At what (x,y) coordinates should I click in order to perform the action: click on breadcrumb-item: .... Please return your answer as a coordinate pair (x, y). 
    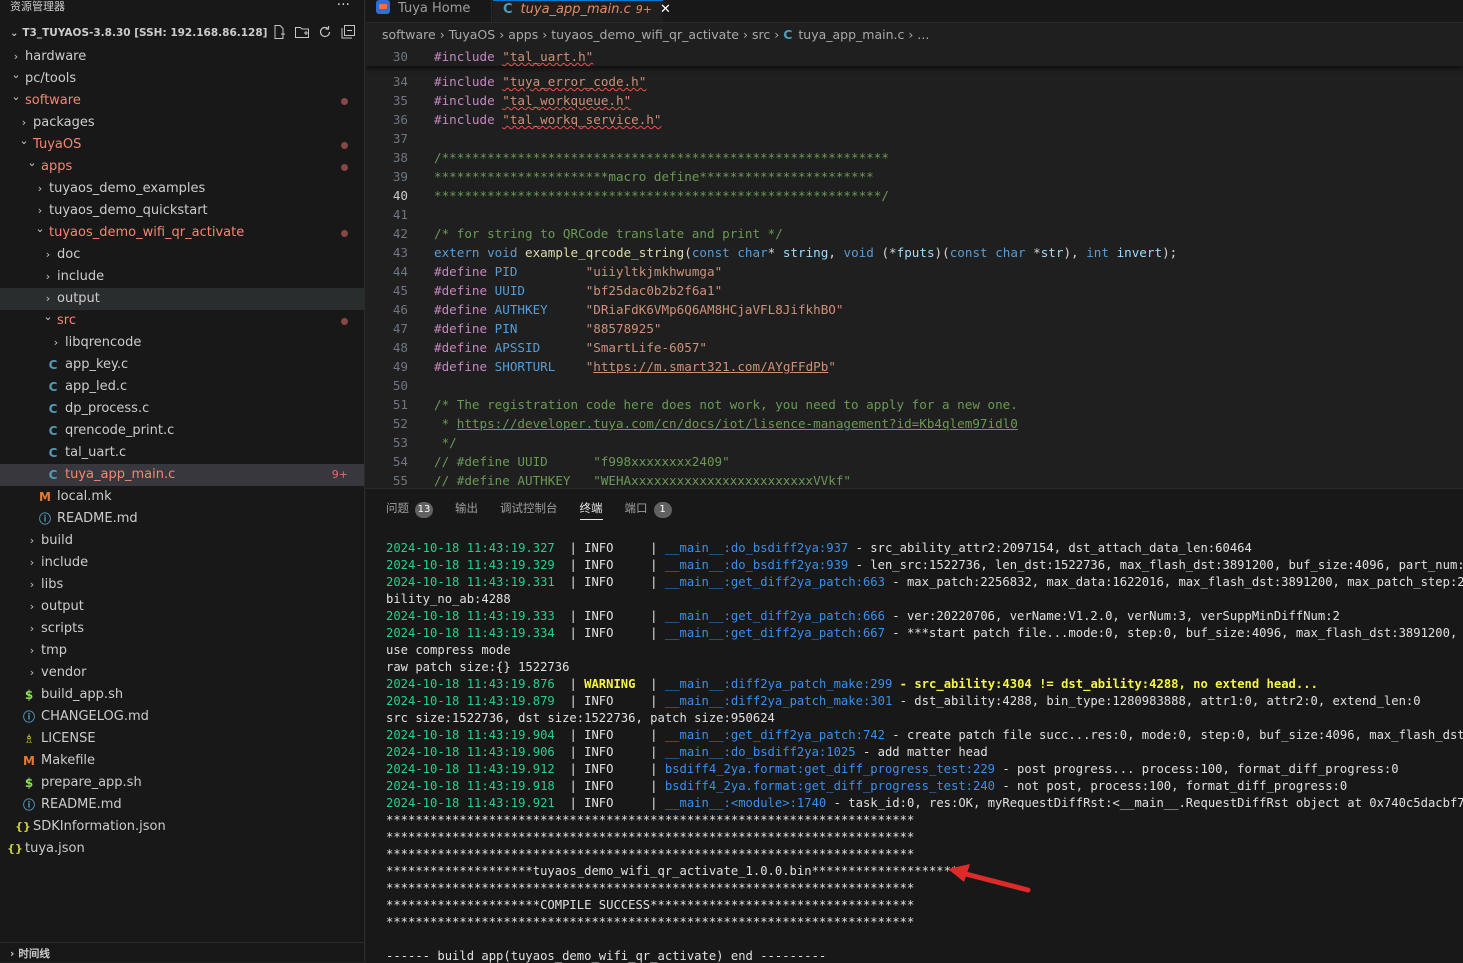
    Looking at the image, I should click on (923, 34).